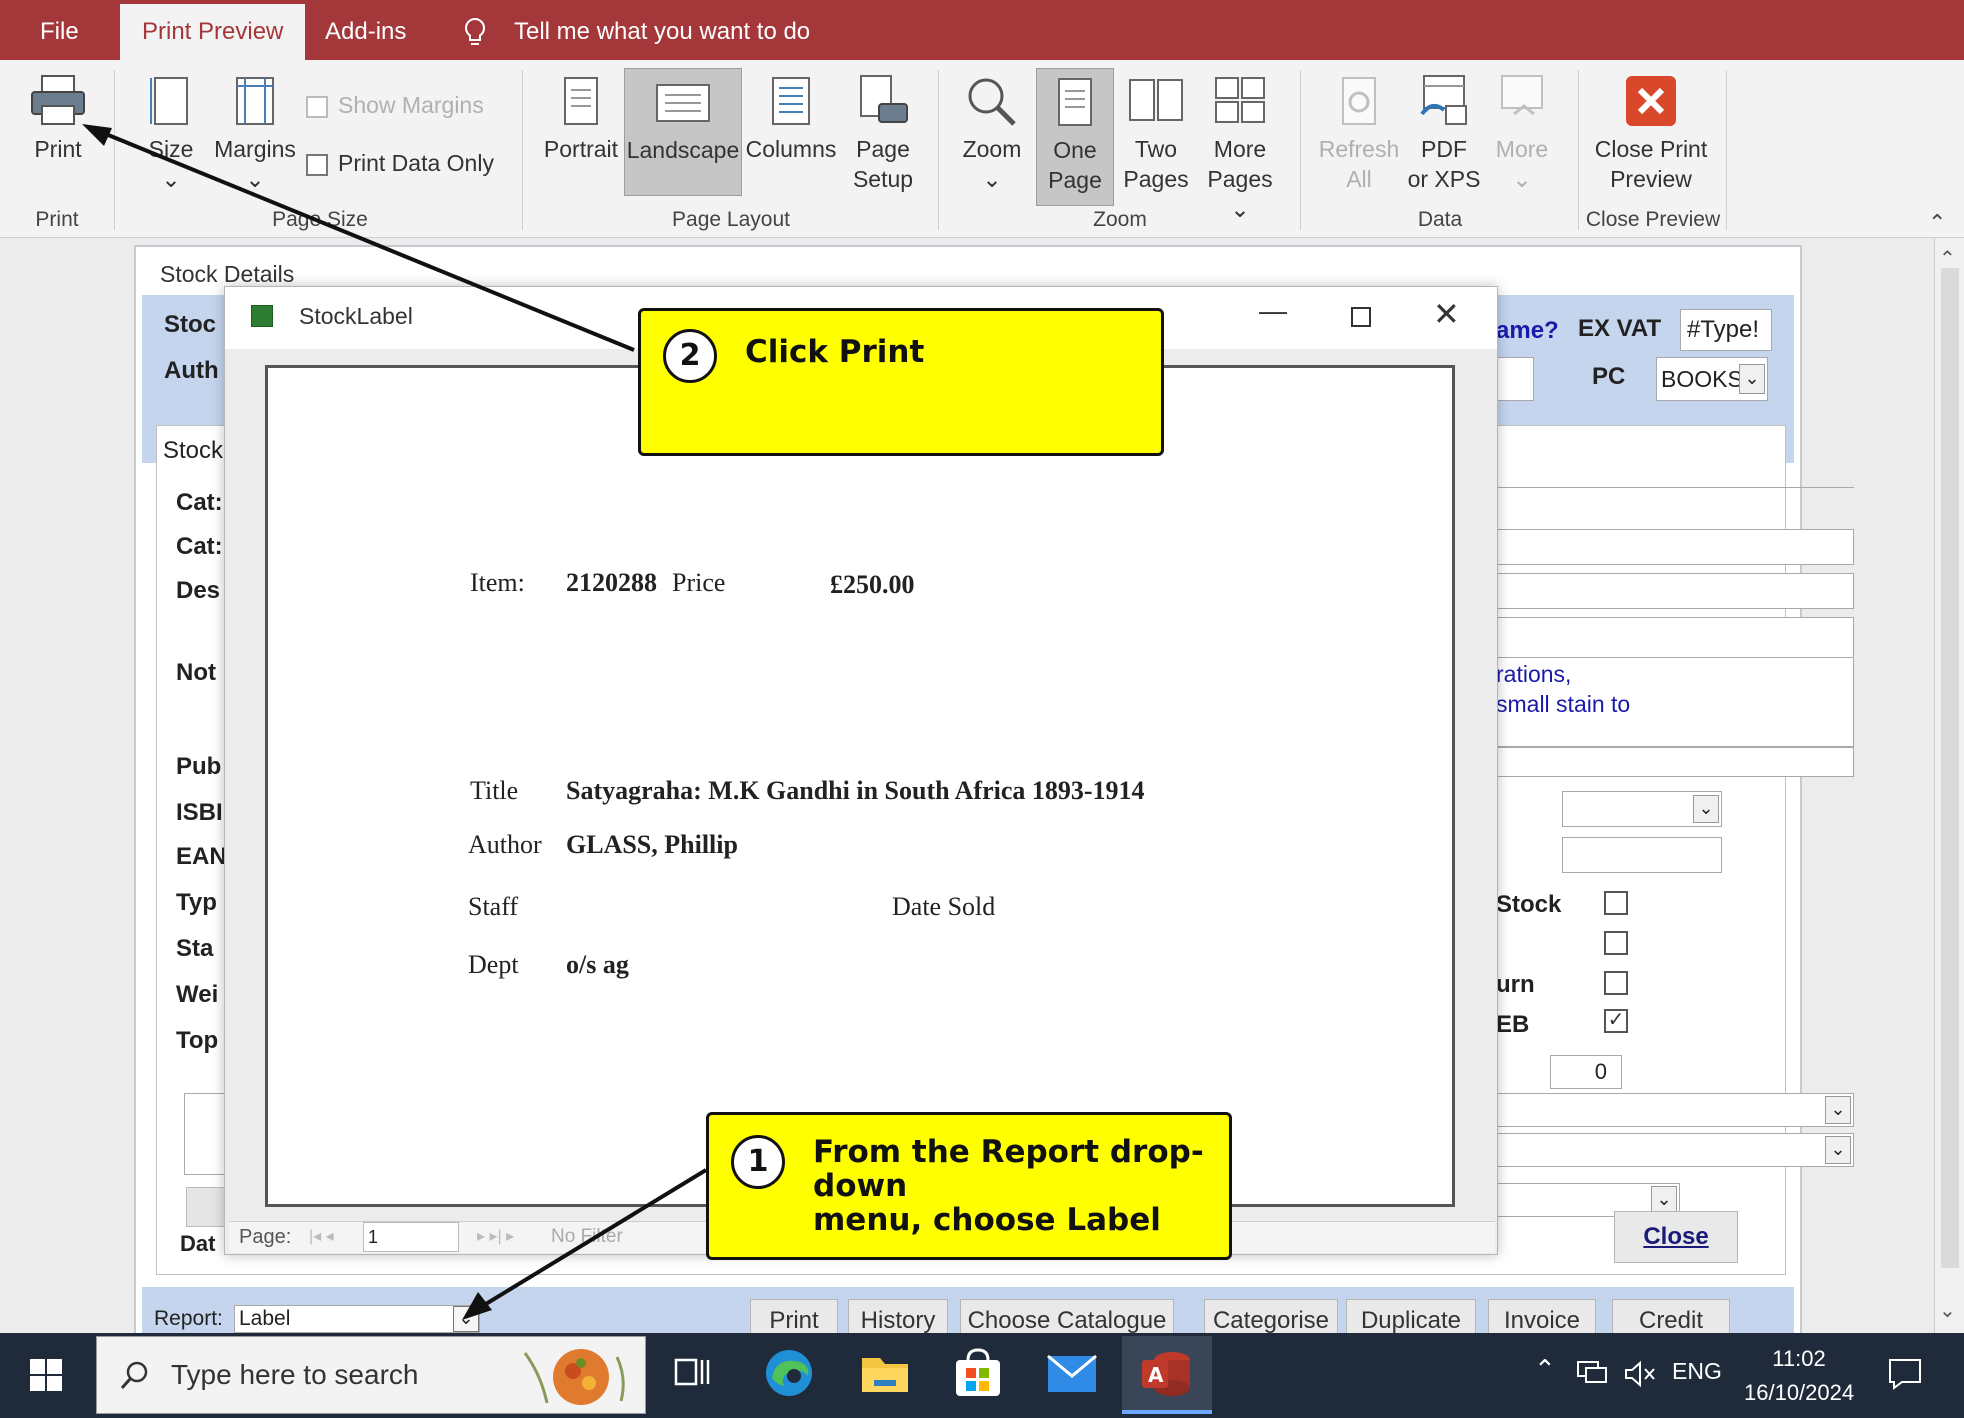  What do you see at coordinates (57, 219) in the screenshot?
I see `group-print-label: Print` at bounding box center [57, 219].